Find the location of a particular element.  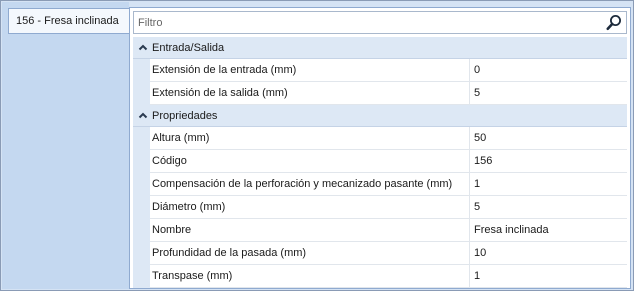

property-name: Extensión de la entrada (mm) is located at coordinates (310, 70).